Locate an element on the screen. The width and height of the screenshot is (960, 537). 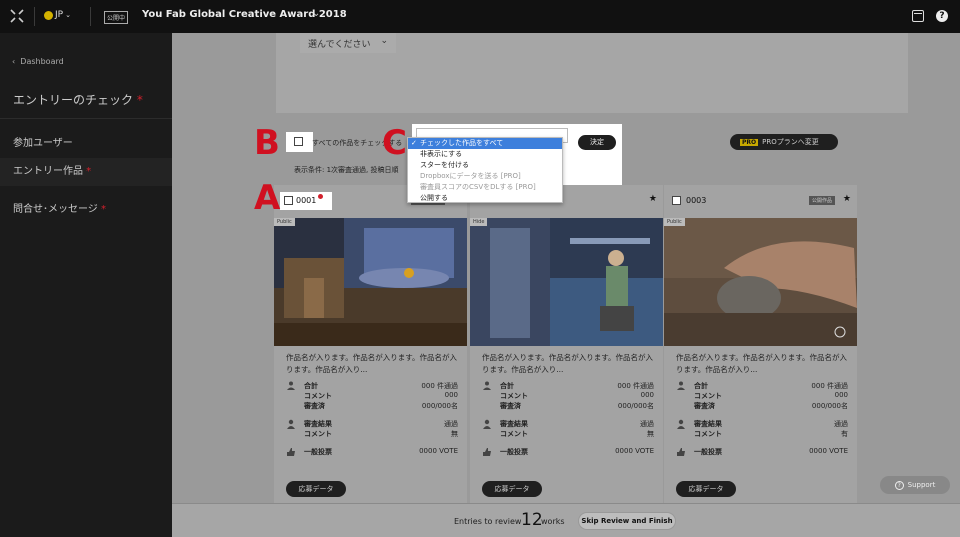
annotation-c: C is located at coordinates (394, 143).